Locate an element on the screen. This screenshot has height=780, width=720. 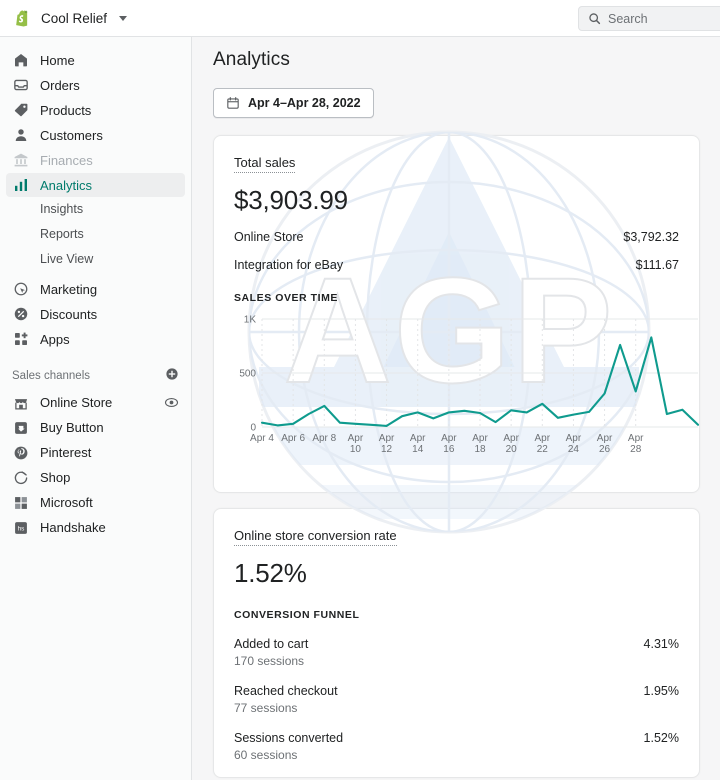
x-axis-tick: Apr 10 is located at coordinates (356, 444).